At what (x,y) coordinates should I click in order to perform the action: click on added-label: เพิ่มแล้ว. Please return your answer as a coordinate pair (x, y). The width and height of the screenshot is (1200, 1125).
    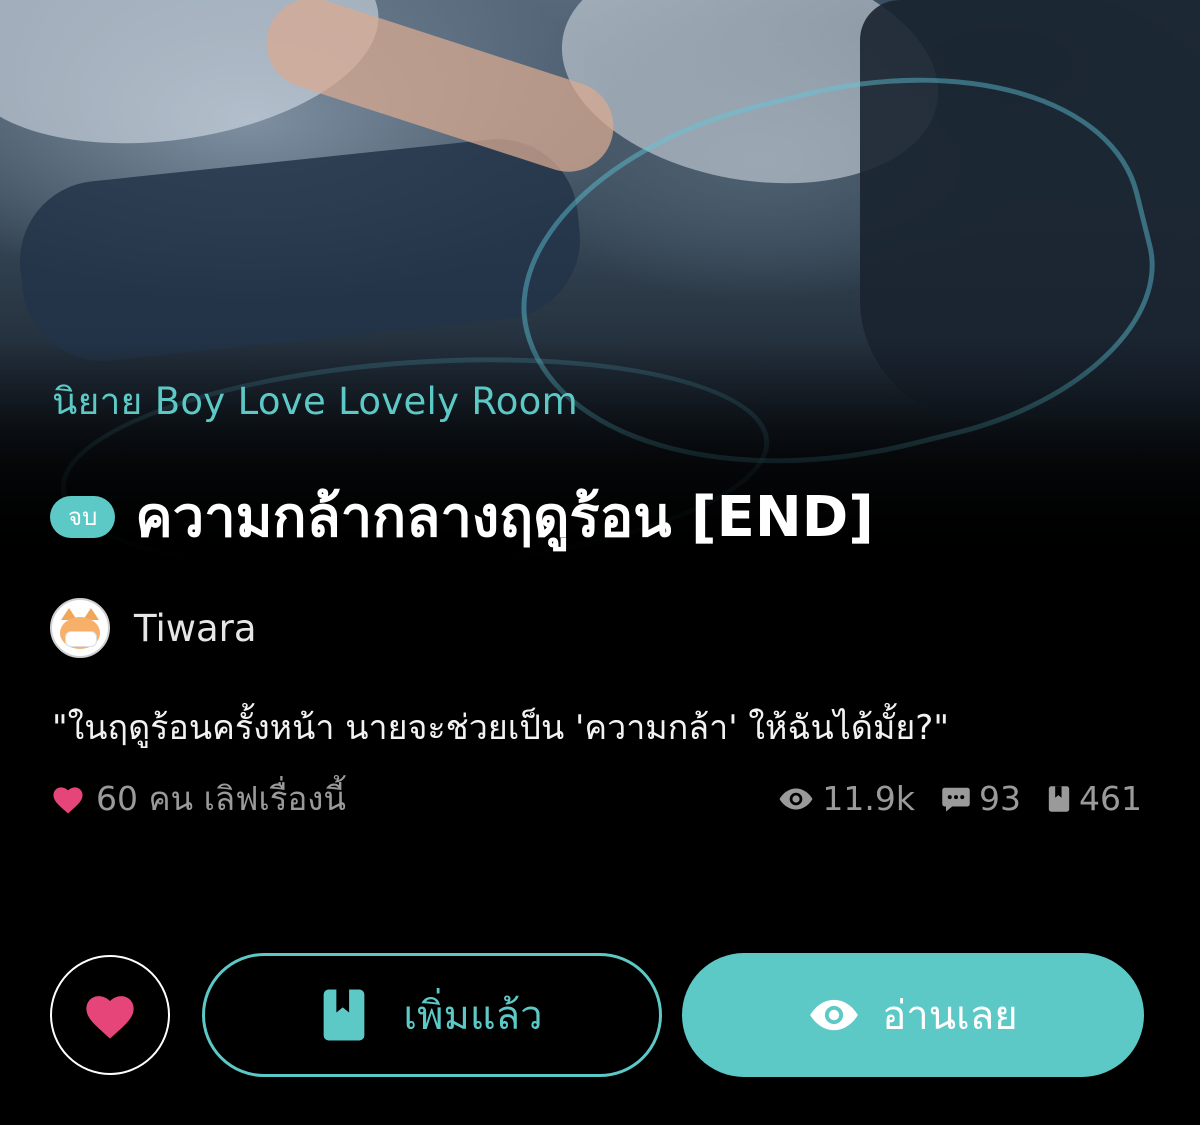
    Looking at the image, I should click on (473, 1016).